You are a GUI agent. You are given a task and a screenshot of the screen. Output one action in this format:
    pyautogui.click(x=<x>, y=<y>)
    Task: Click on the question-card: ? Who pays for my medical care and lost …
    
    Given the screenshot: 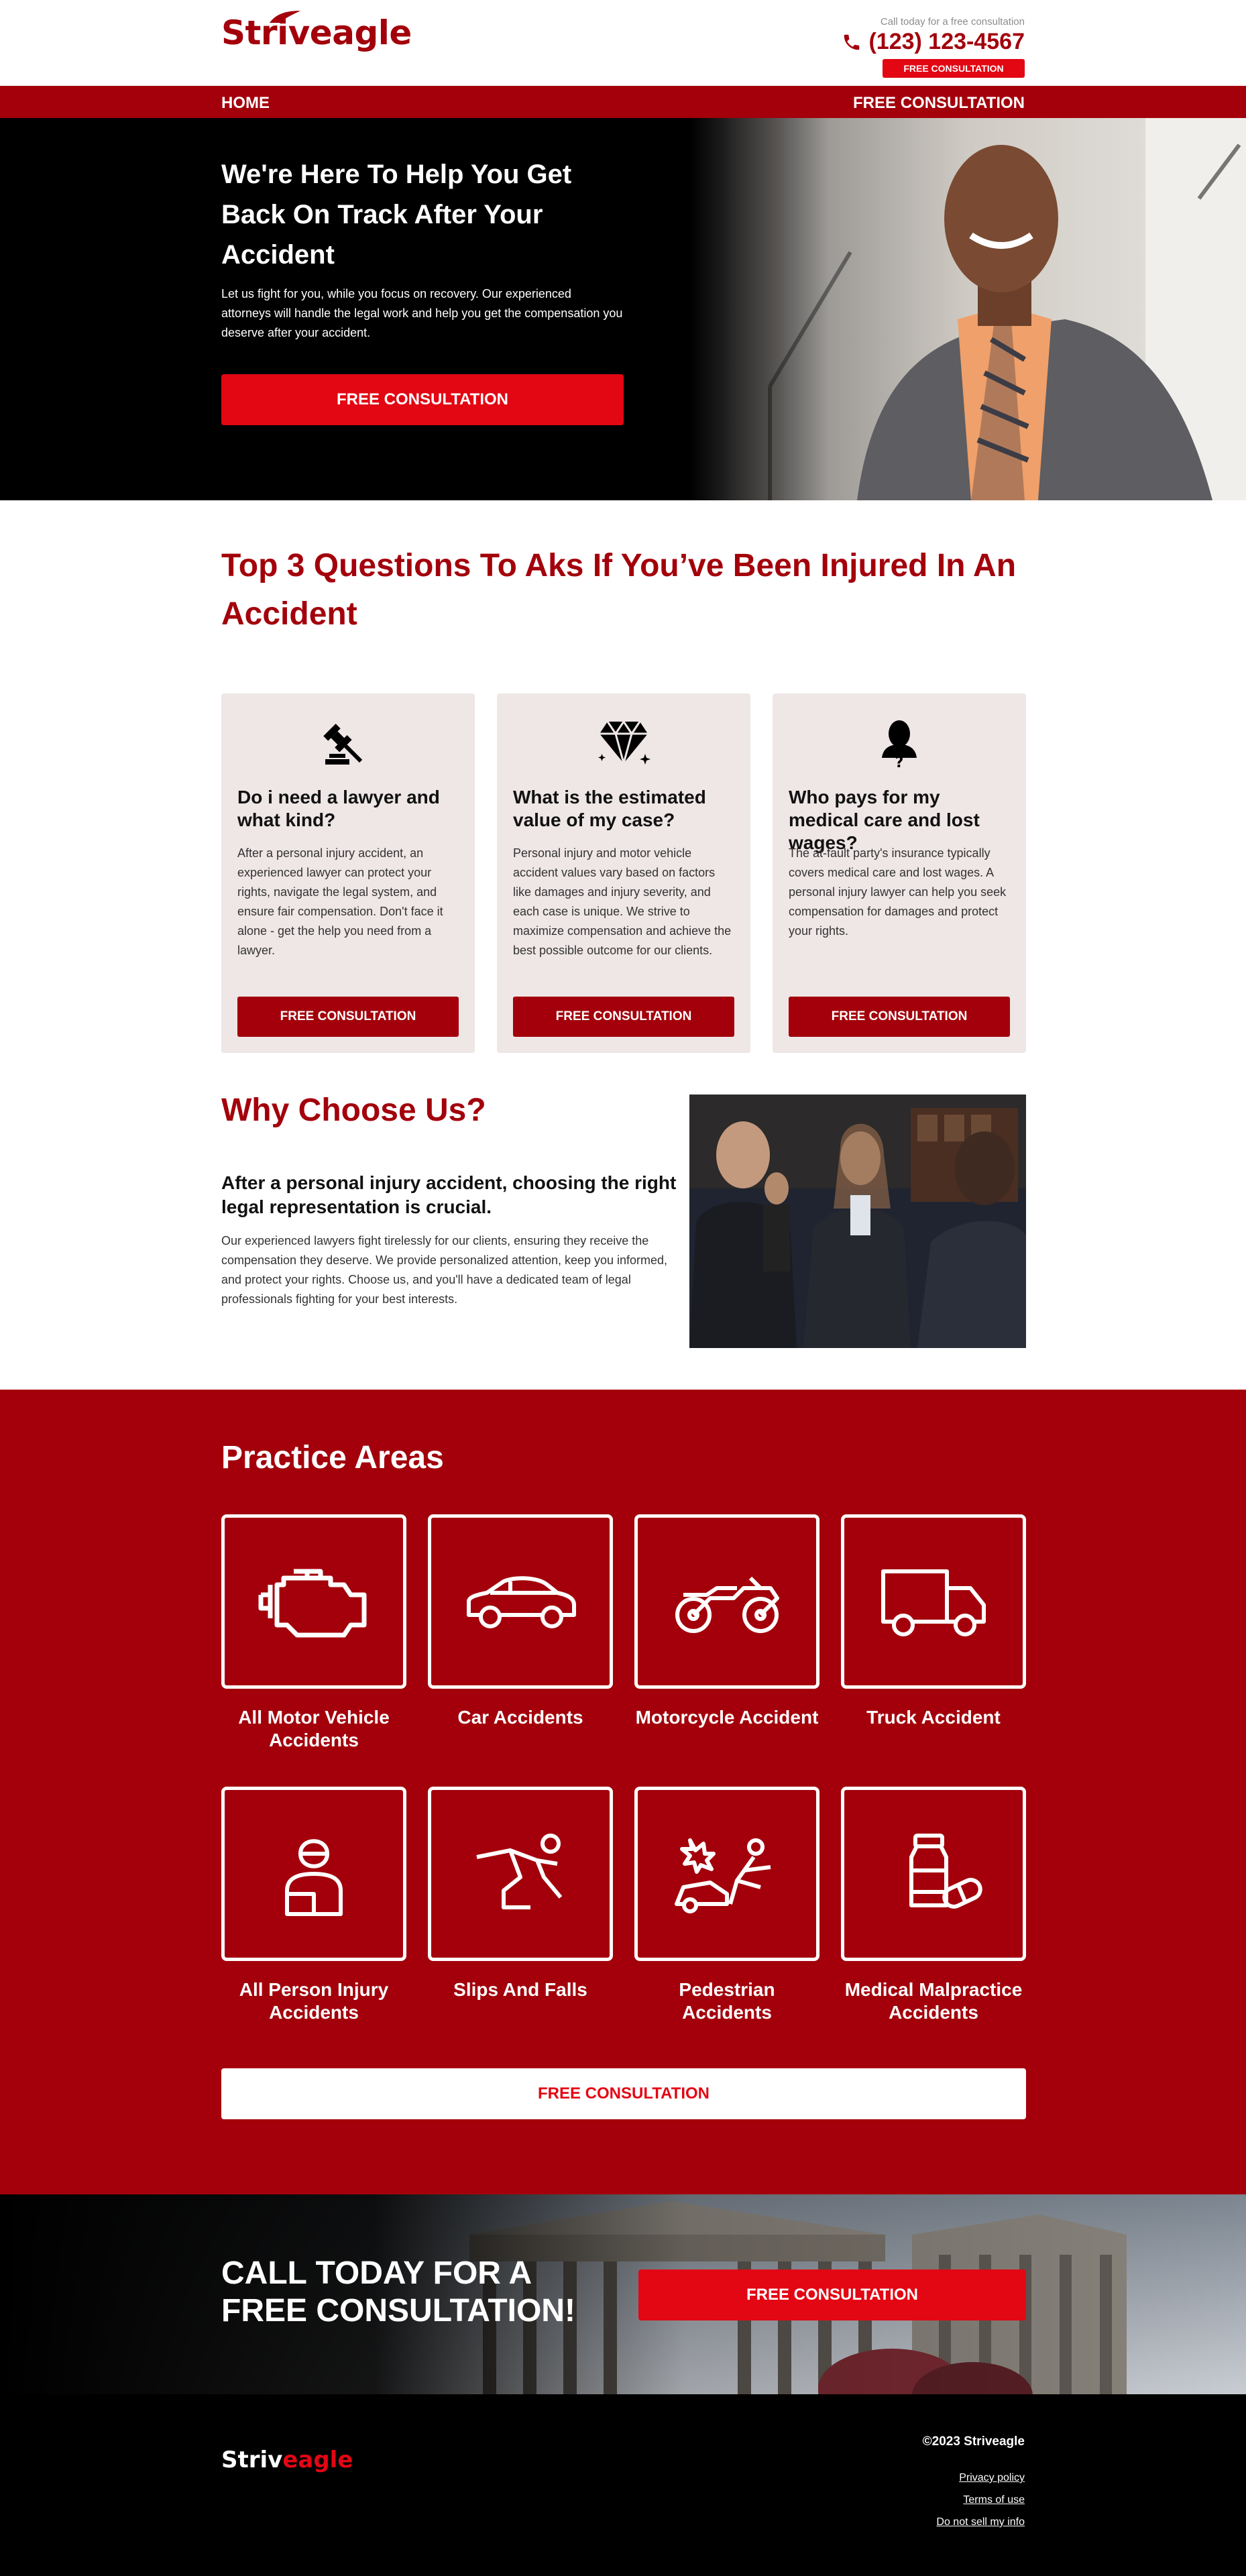 What is the action you would take?
    pyautogui.click(x=899, y=873)
    